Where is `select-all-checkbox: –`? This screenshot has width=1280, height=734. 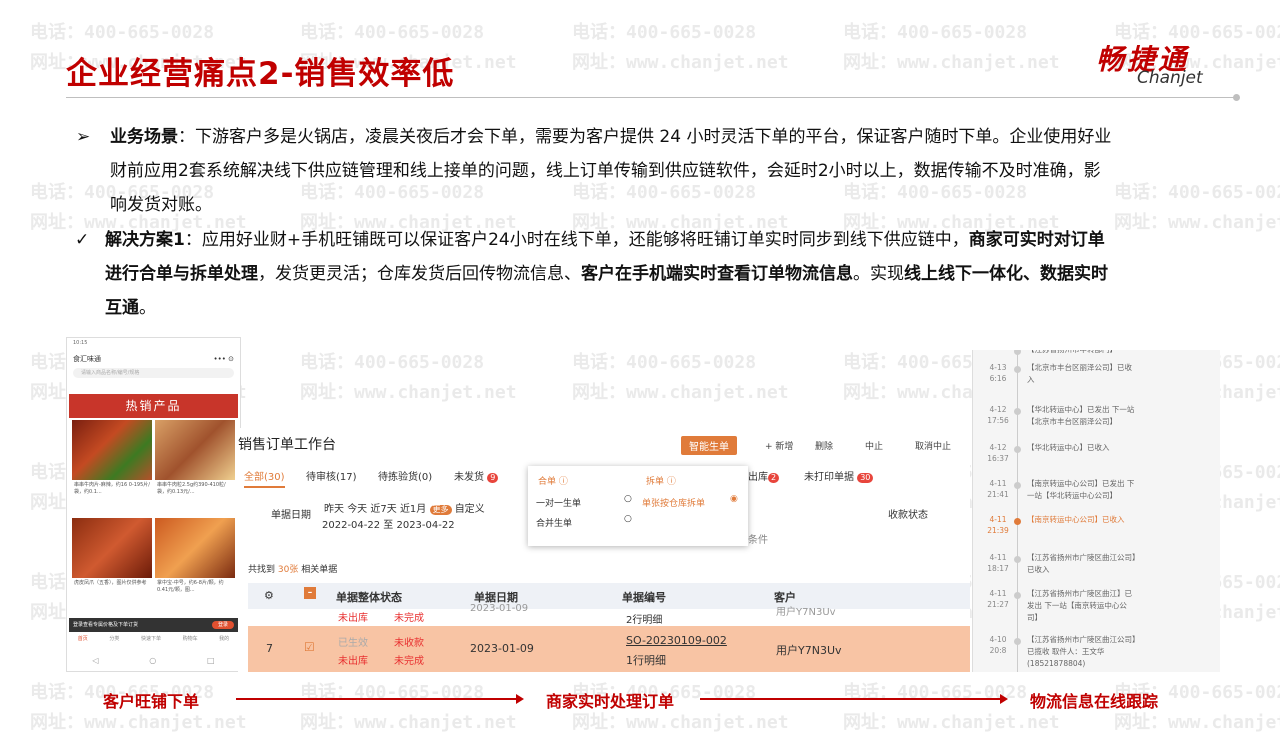 select-all-checkbox: – is located at coordinates (310, 593).